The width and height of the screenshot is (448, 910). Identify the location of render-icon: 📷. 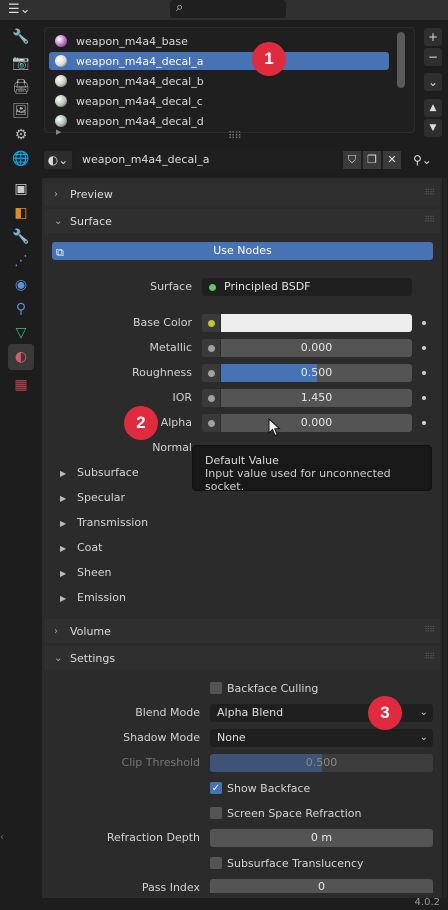
(21, 63).